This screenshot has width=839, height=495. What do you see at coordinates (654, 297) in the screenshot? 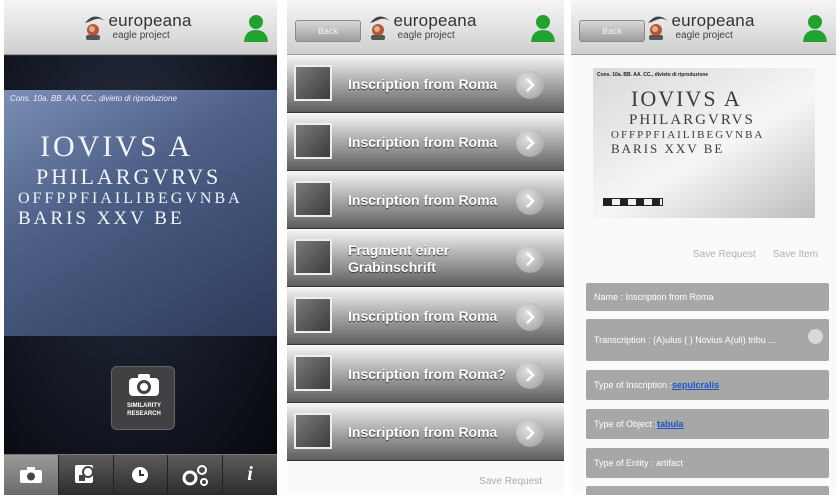
I see `field-name-text: Name : Inscription from Roma` at bounding box center [654, 297].